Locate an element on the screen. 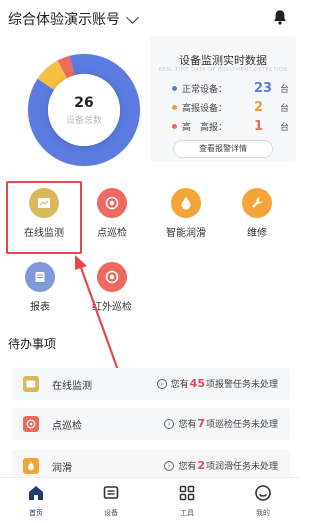 This screenshot has width=320, height=523. target-icon is located at coordinates (31, 424).